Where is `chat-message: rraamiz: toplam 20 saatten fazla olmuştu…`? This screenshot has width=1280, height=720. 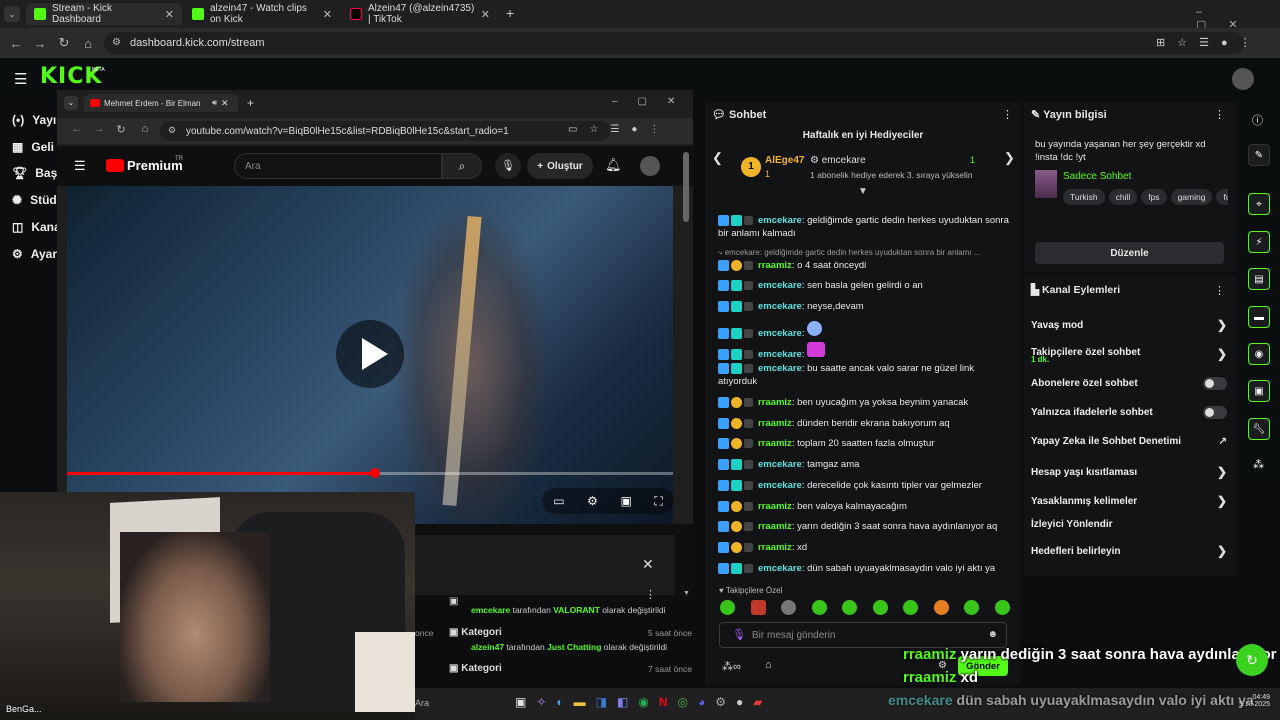 chat-message: rraamiz: toplam 20 saatten fazla olmuştu… is located at coordinates (866, 443).